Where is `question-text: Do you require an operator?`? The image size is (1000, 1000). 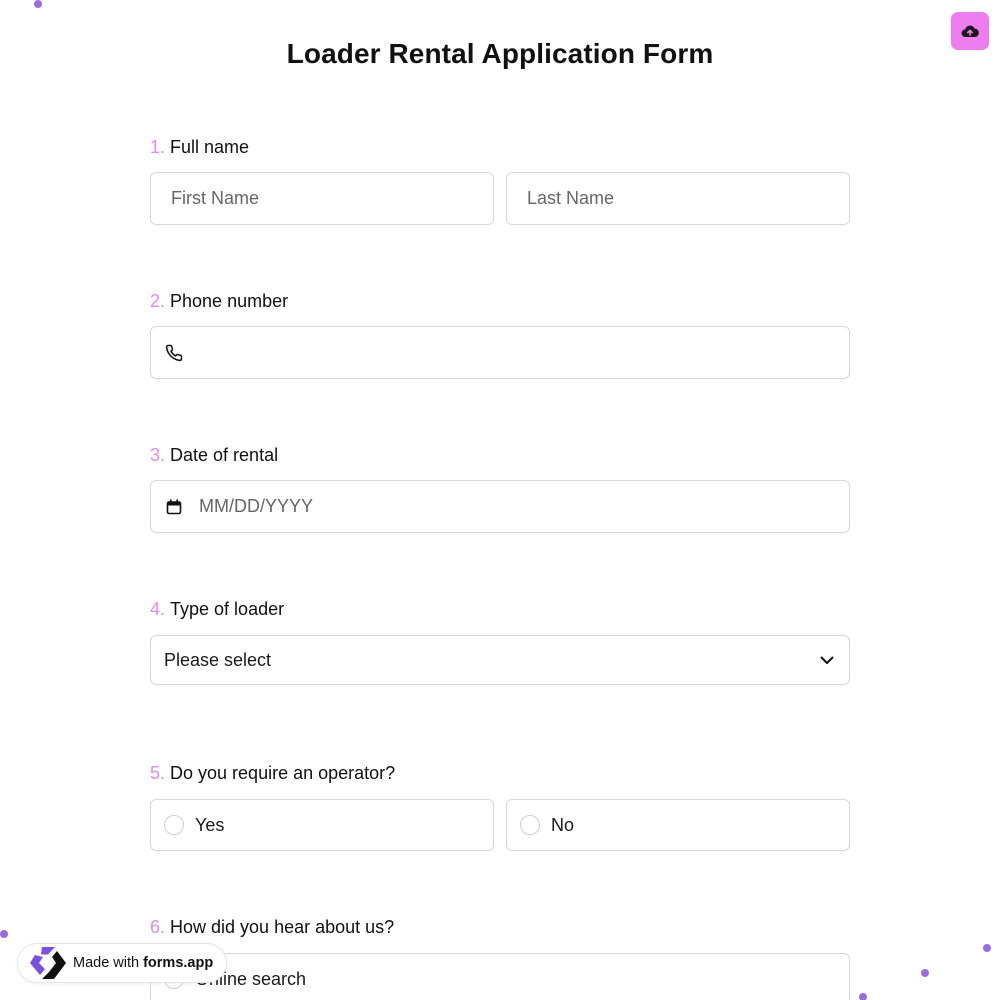
question-text: Do you require an operator? is located at coordinates (283, 773).